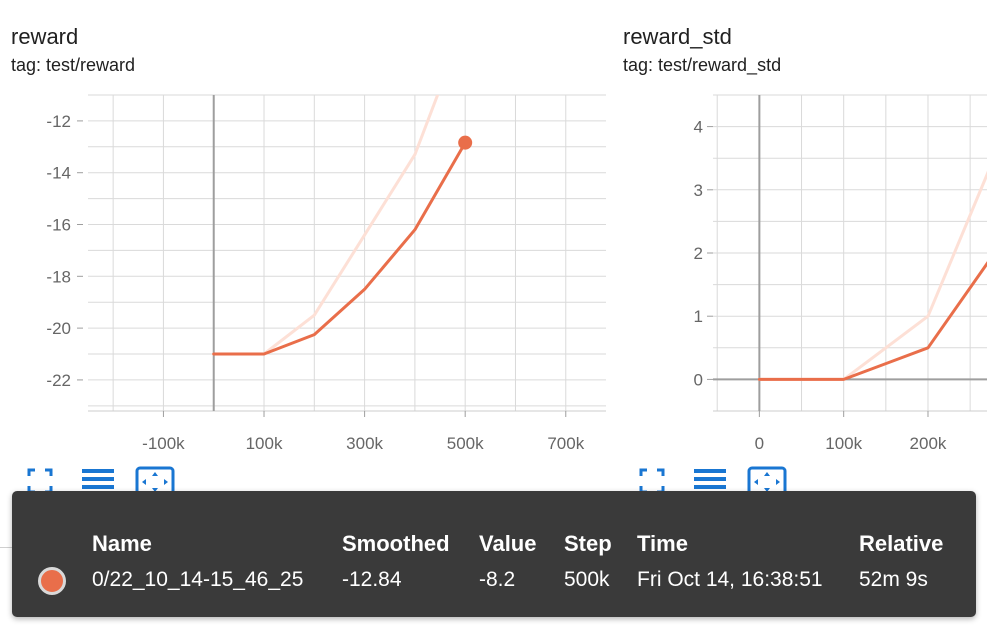 This screenshot has width=987, height=631. What do you see at coordinates (901, 543) in the screenshot?
I see `tooltip-header-relative: Relative` at bounding box center [901, 543].